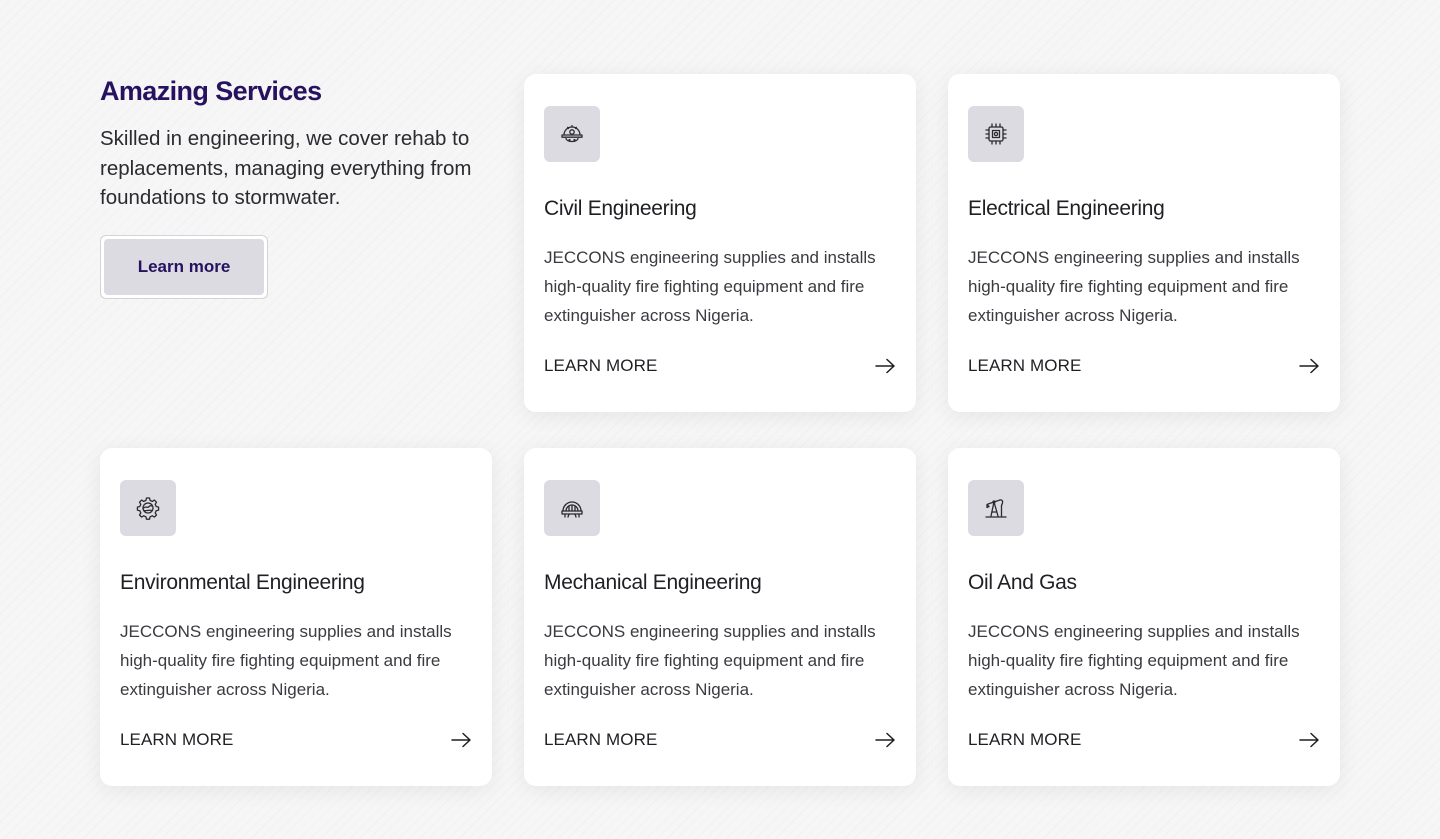  Describe the element at coordinates (1066, 208) in the screenshot. I see `service-title: Electrical Engineering` at that location.